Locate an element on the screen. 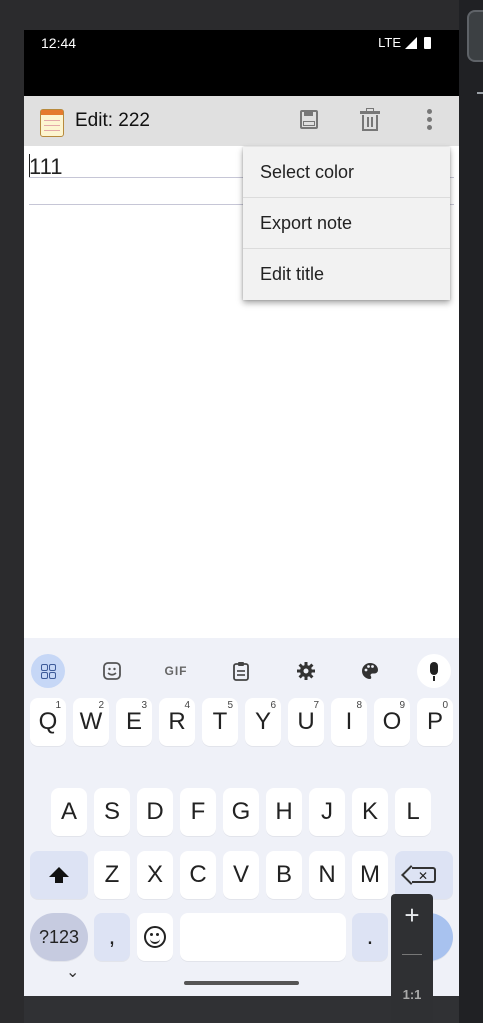 The width and height of the screenshot is (483, 1023). key-n: N is located at coordinates (327, 875).